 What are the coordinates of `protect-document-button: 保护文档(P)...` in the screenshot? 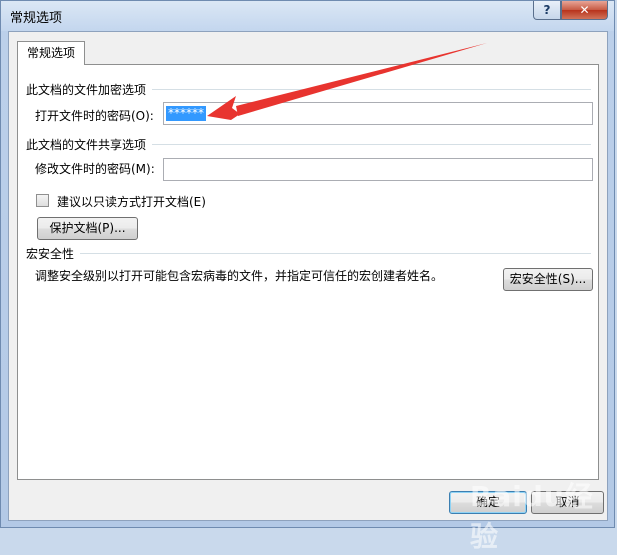 It's located at (87, 228).